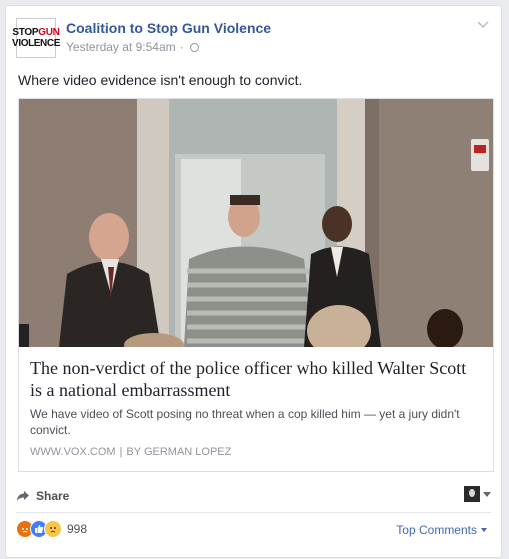  What do you see at coordinates (121, 47) in the screenshot?
I see `post-timestamp: Yesterday at 9:54am` at bounding box center [121, 47].